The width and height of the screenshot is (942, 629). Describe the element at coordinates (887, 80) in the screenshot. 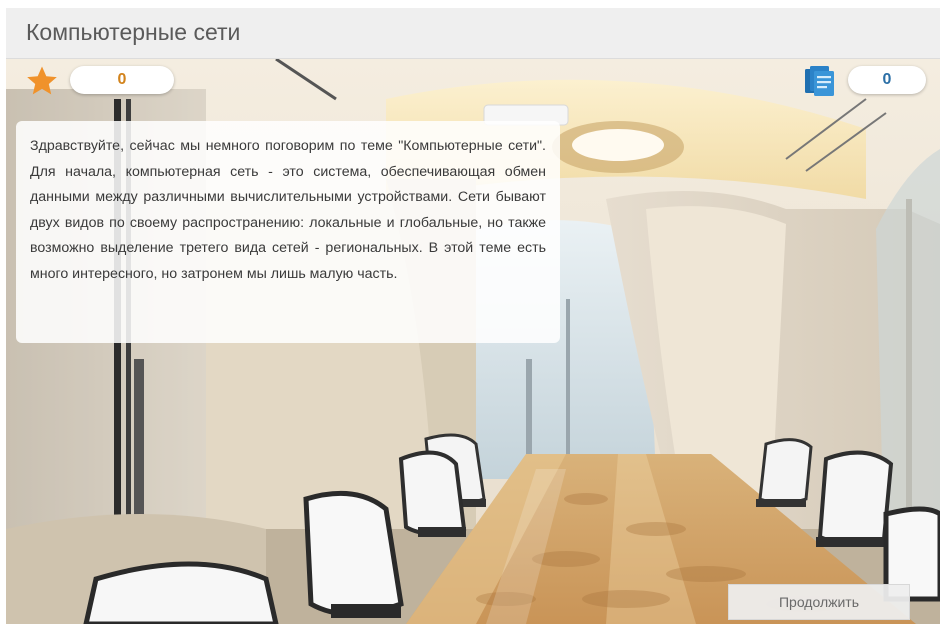

I see `documents-counter: 0` at that location.